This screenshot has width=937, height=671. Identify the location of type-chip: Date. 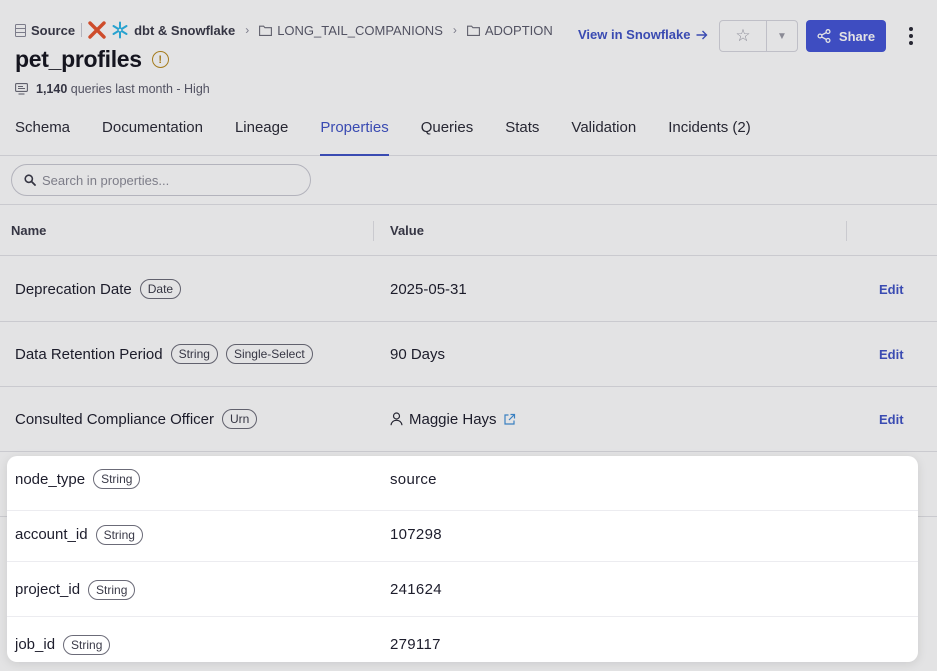
(160, 289).